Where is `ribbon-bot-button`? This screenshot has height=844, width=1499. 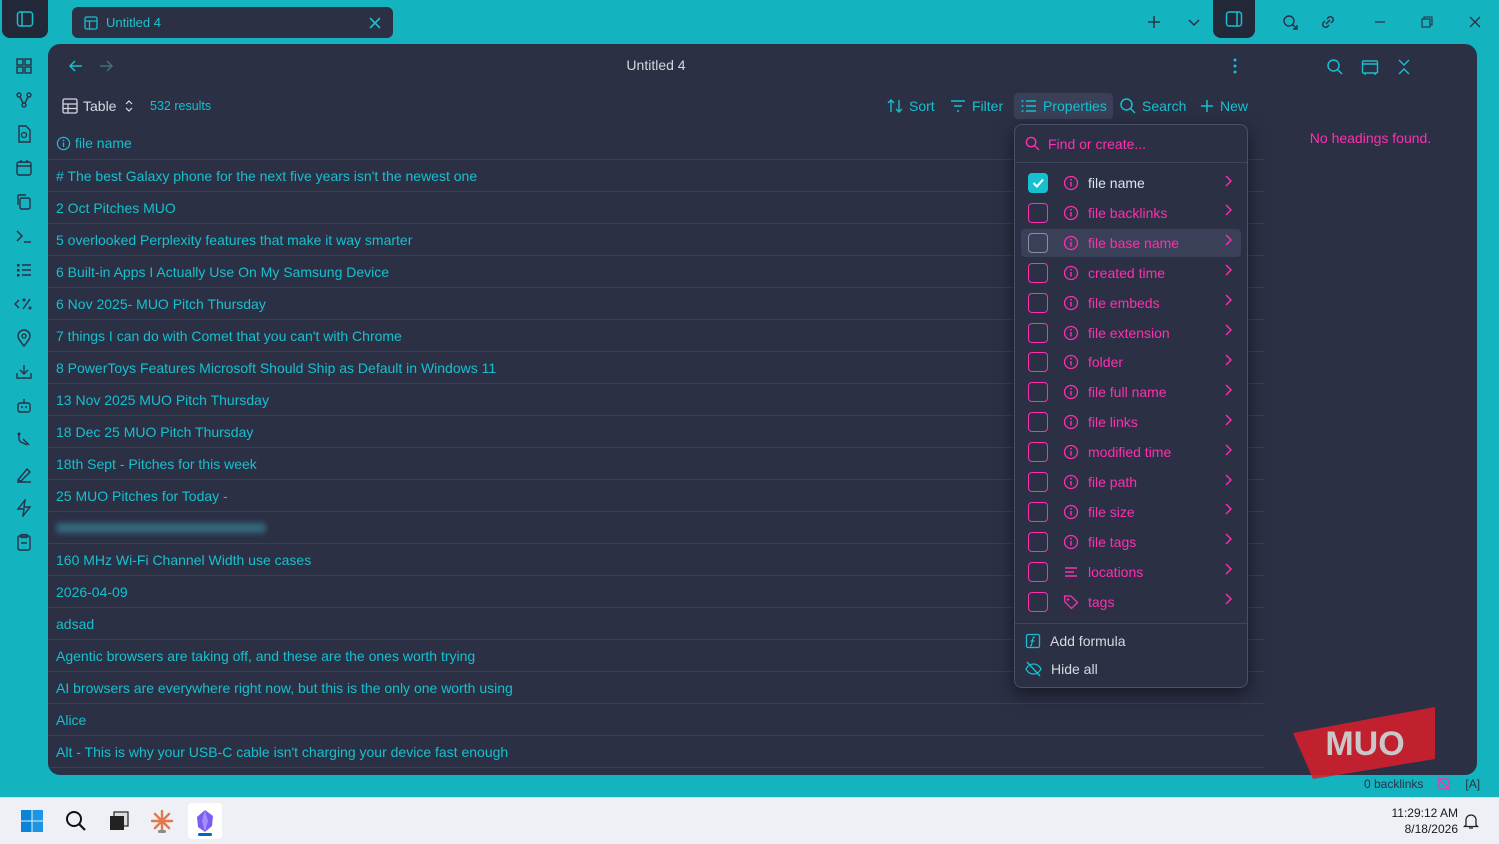 ribbon-bot-button is located at coordinates (24, 406).